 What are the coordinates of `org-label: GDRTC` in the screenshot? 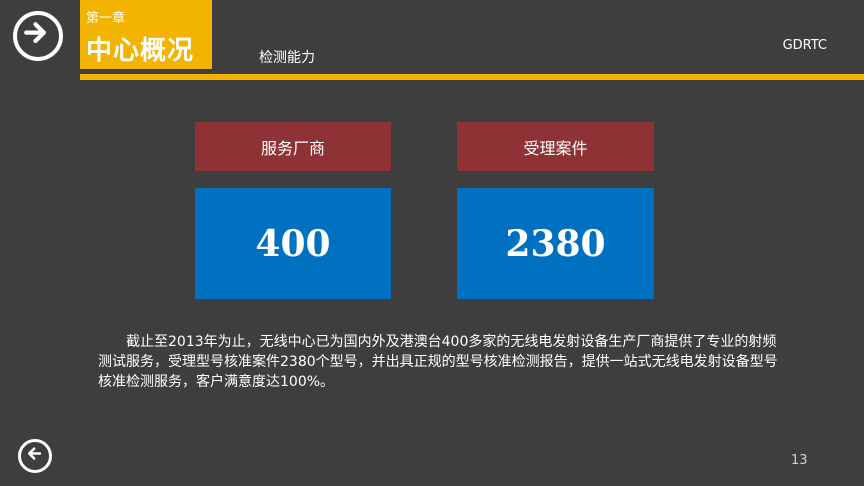 It's located at (804, 45).